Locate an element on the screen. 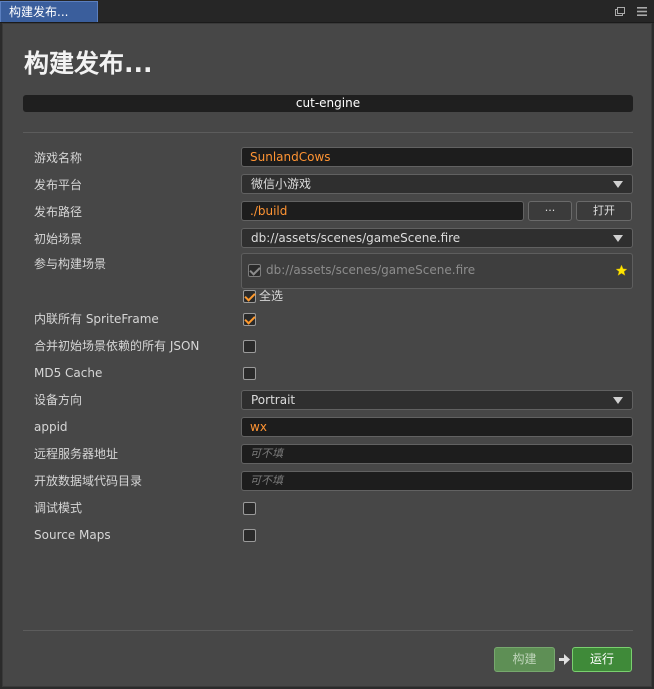 Image resolution: width=654 pixels, height=689 pixels. tab-actions is located at coordinates (631, 11).